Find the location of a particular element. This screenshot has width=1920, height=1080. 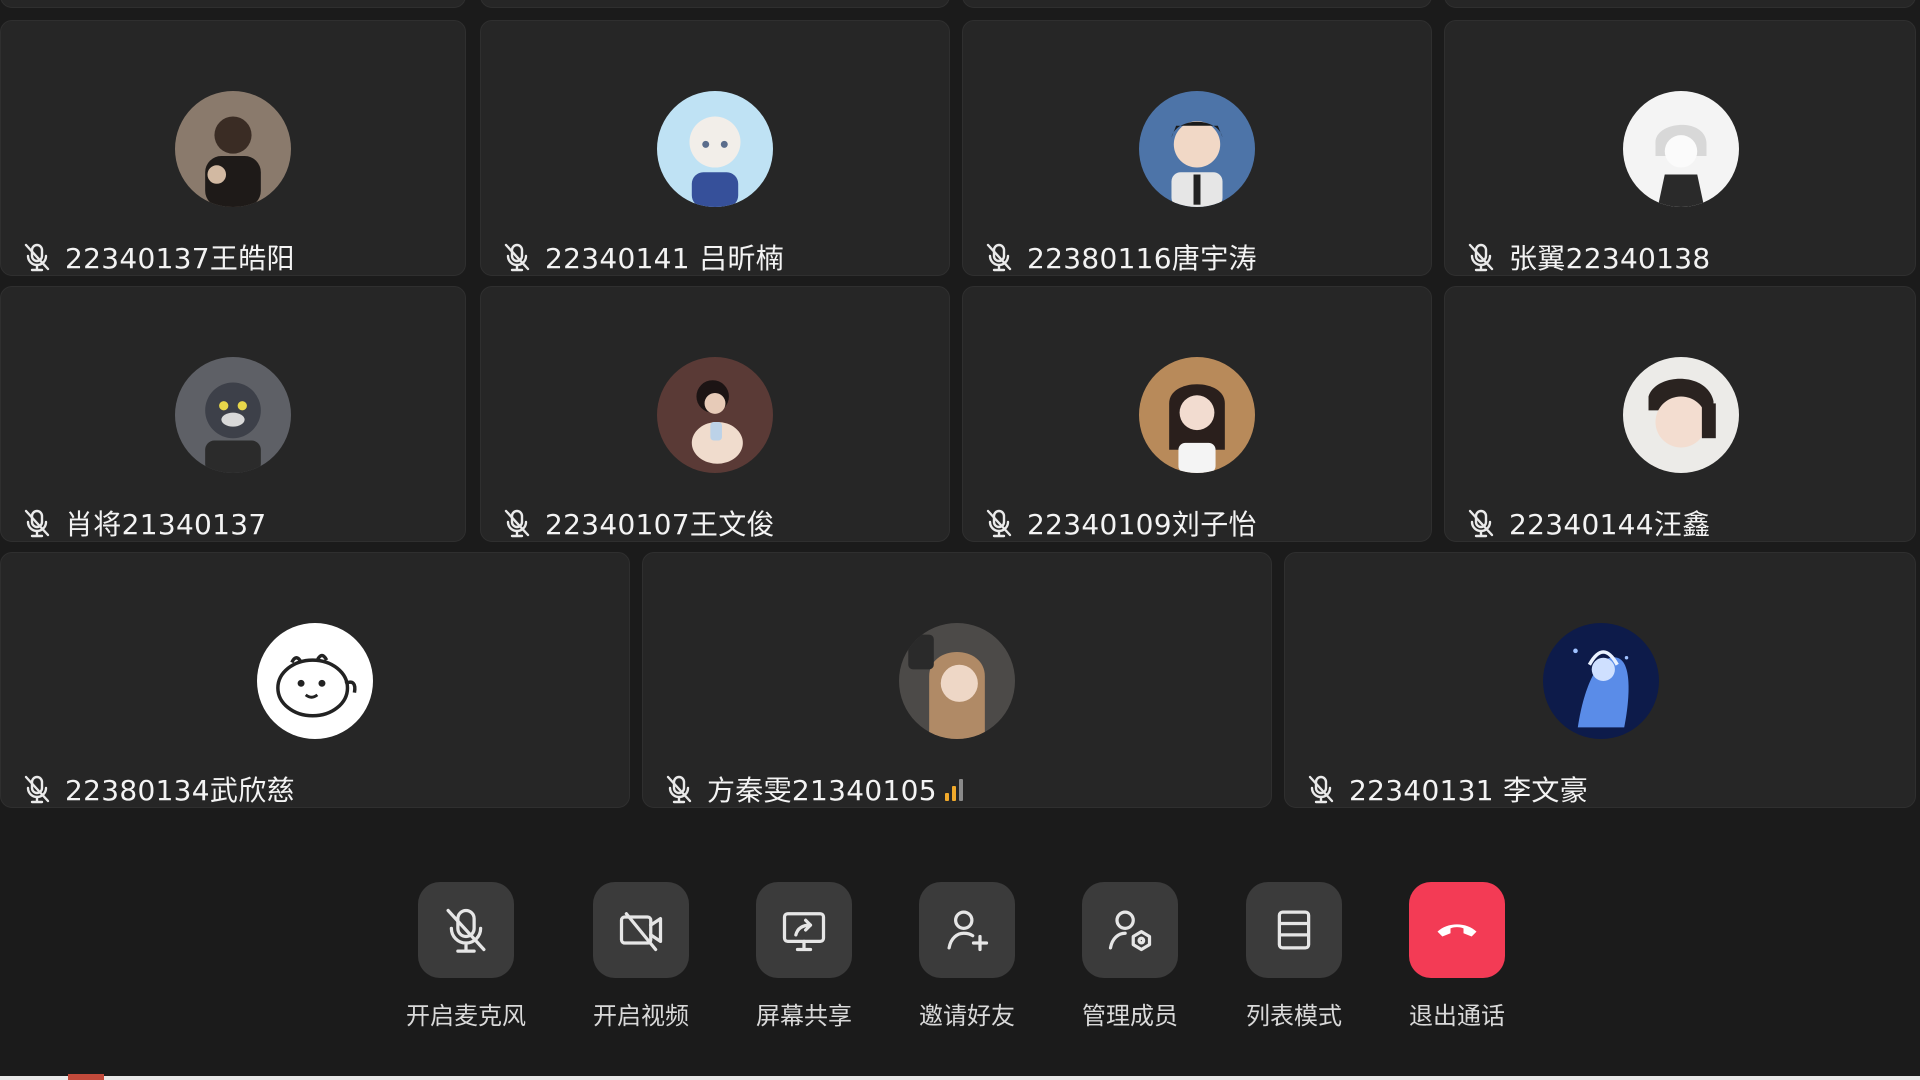

participant-tile: 张翼22340138 is located at coordinates (1680, 148).